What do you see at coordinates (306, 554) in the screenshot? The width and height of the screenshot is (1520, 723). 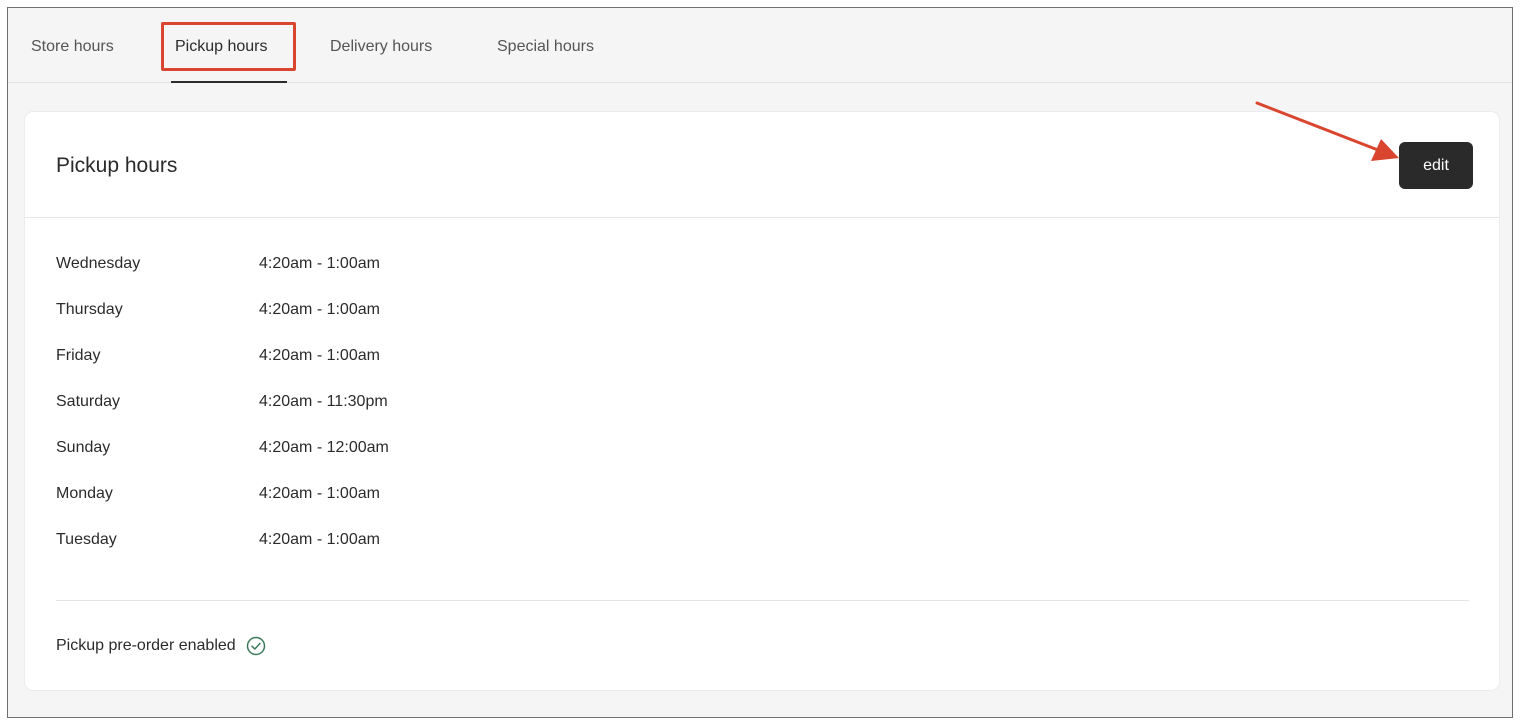 I see `hours-row: Tuesday 4:20am - 1:00am` at bounding box center [306, 554].